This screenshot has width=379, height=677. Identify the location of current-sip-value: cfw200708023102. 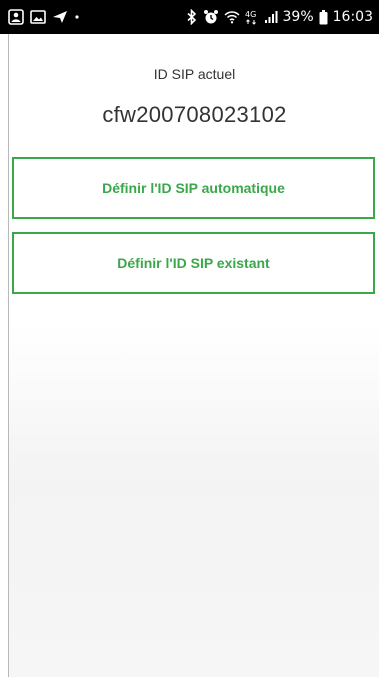
(194, 114).